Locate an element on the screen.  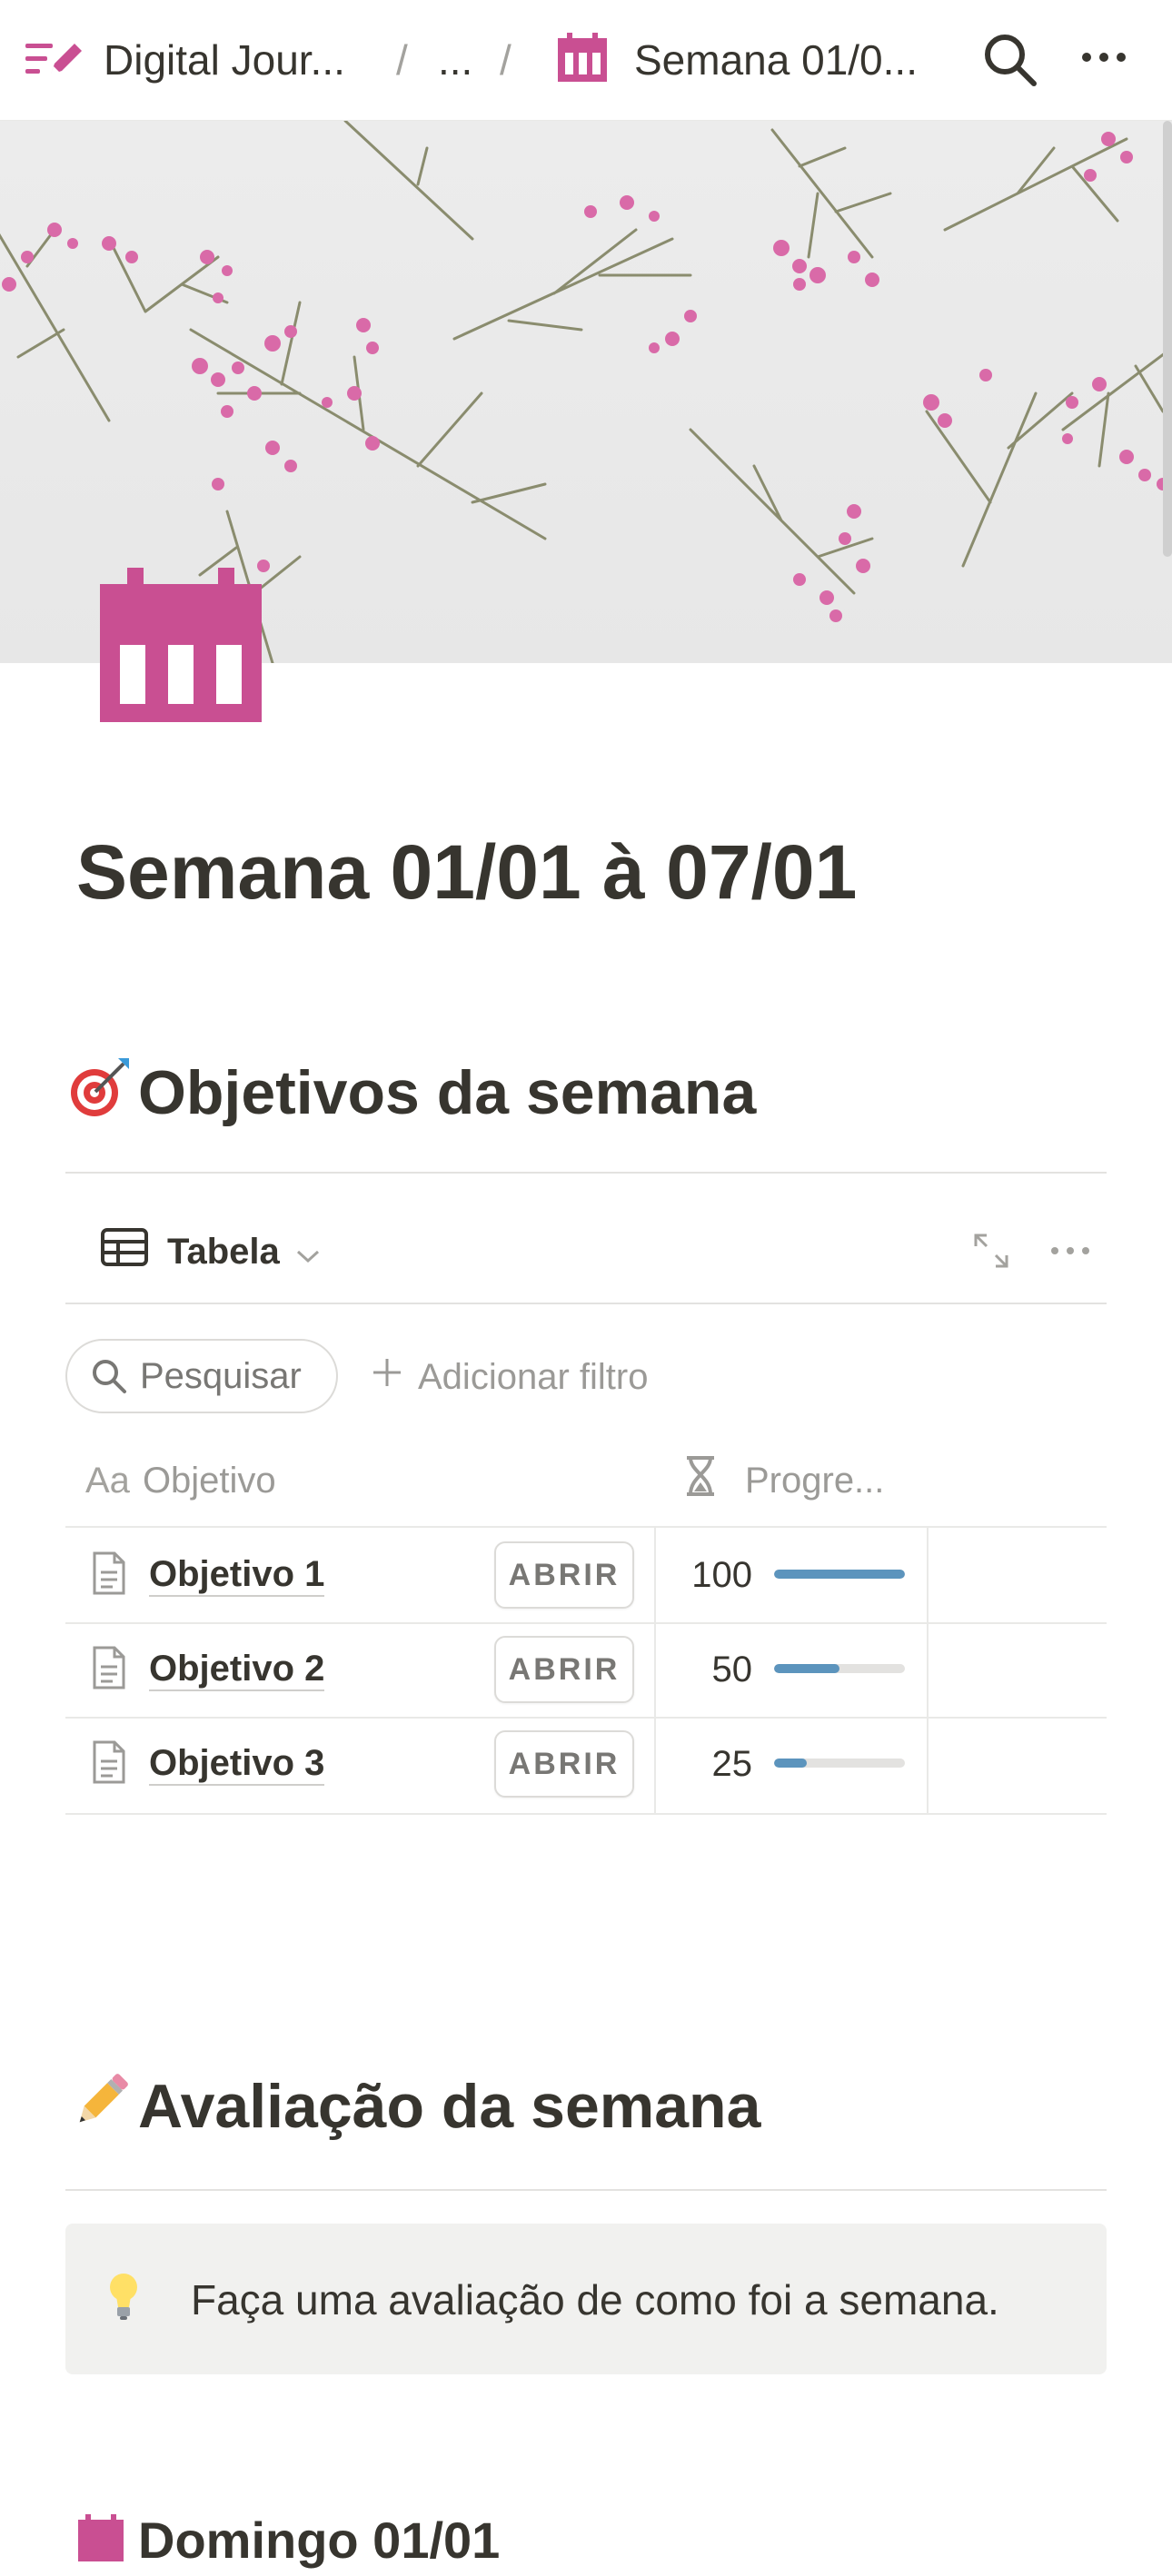
dart-target-icon is located at coordinates (102, 1097).